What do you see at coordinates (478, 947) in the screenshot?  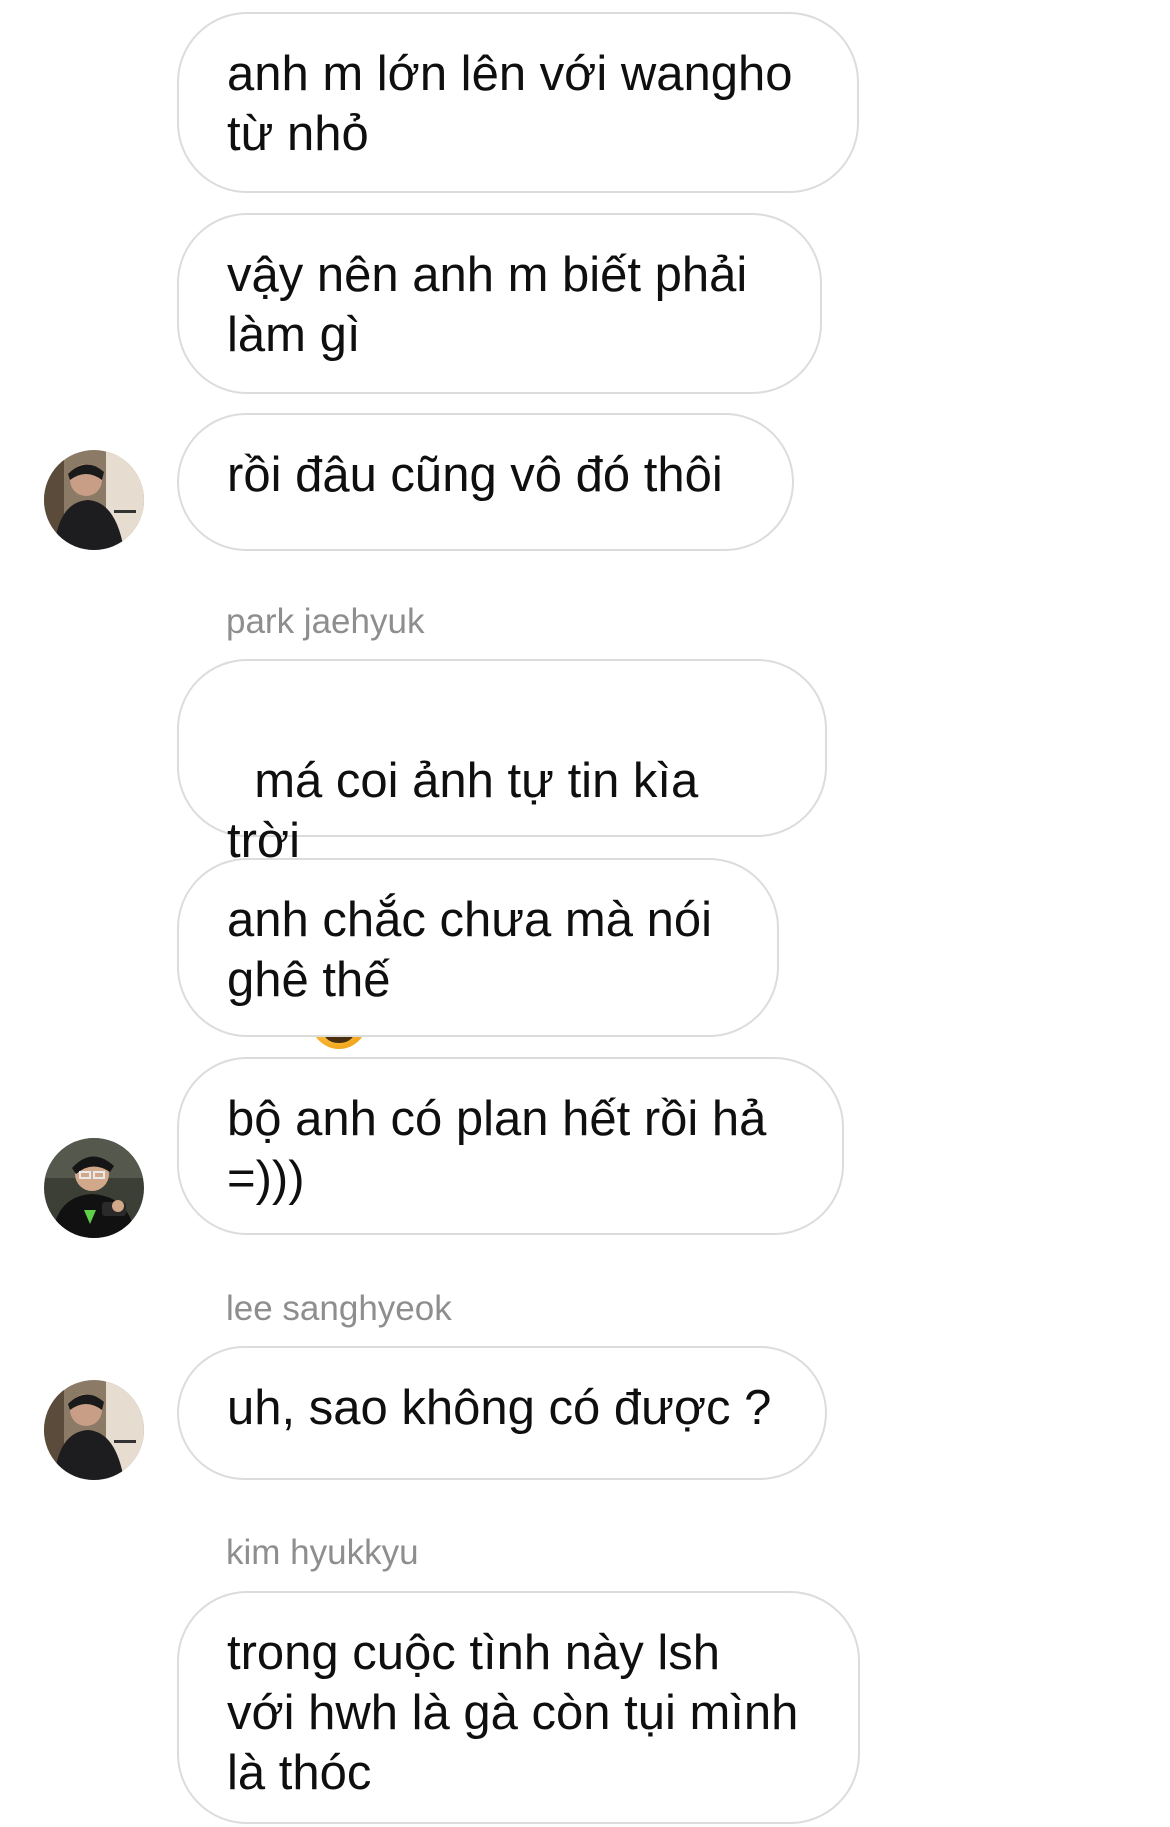 I see `message-bubble: anh chắc chưa mà nói ghê thế` at bounding box center [478, 947].